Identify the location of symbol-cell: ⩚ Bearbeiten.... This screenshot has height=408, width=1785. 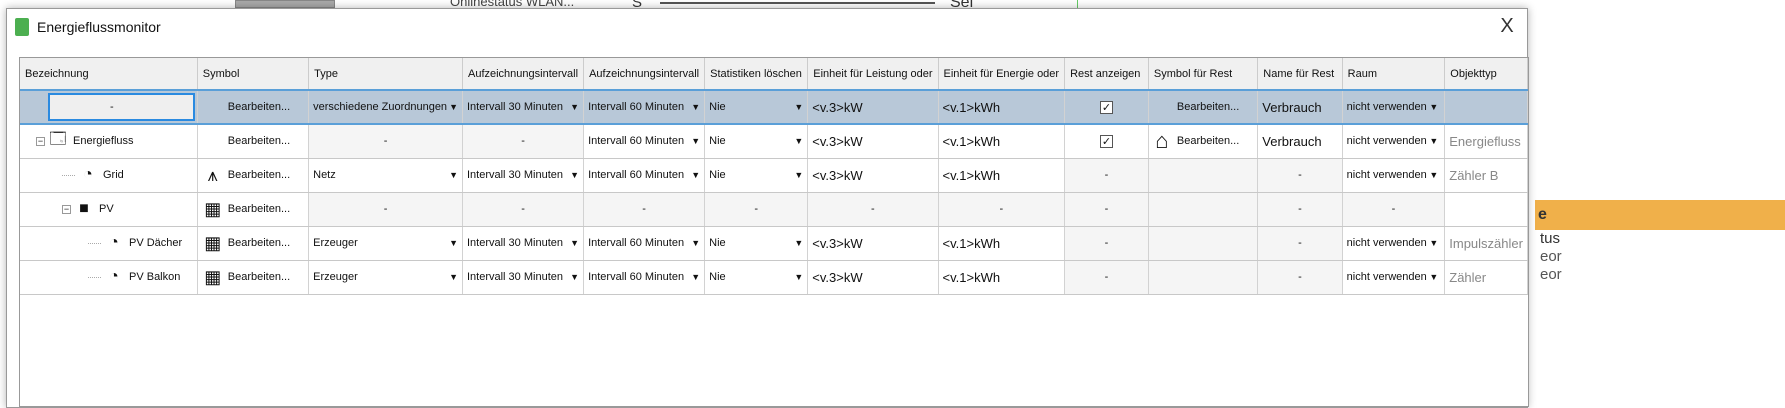
(253, 175).